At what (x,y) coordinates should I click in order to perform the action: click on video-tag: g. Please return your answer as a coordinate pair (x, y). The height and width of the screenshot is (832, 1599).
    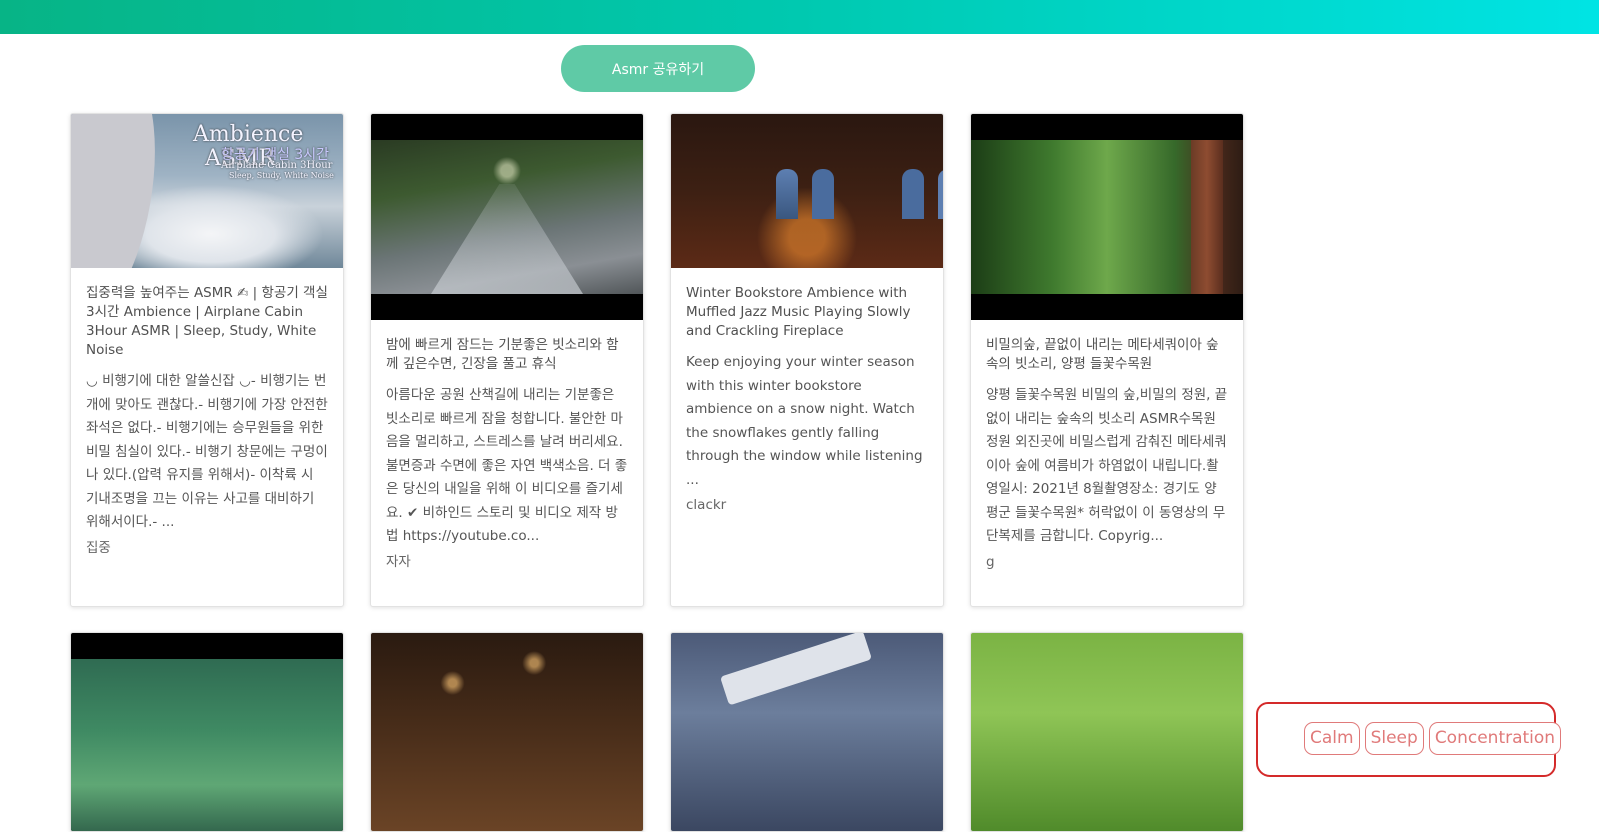
    Looking at the image, I should click on (990, 561).